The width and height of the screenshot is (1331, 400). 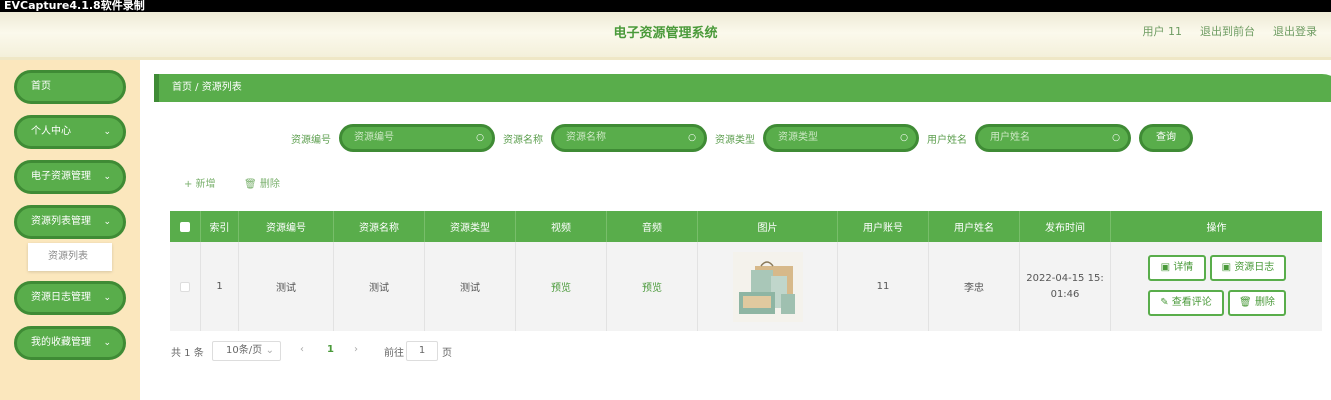 I want to click on sidebar-item-label: 资源日志管理, so click(x=61, y=297).